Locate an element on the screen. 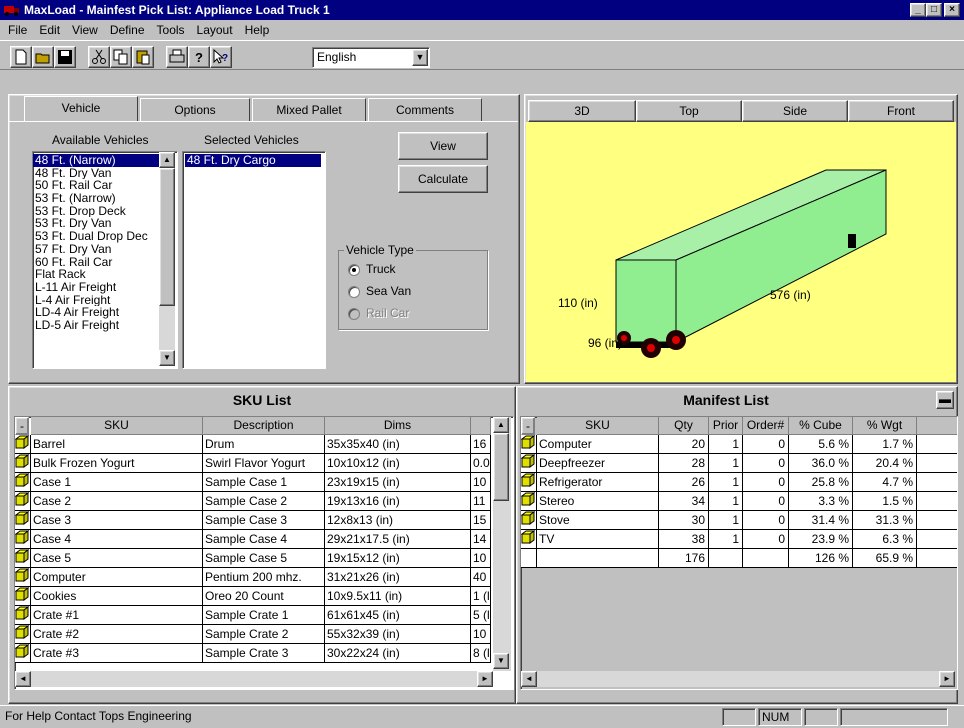  manifest-col-header-prior: Prior is located at coordinates (726, 426).